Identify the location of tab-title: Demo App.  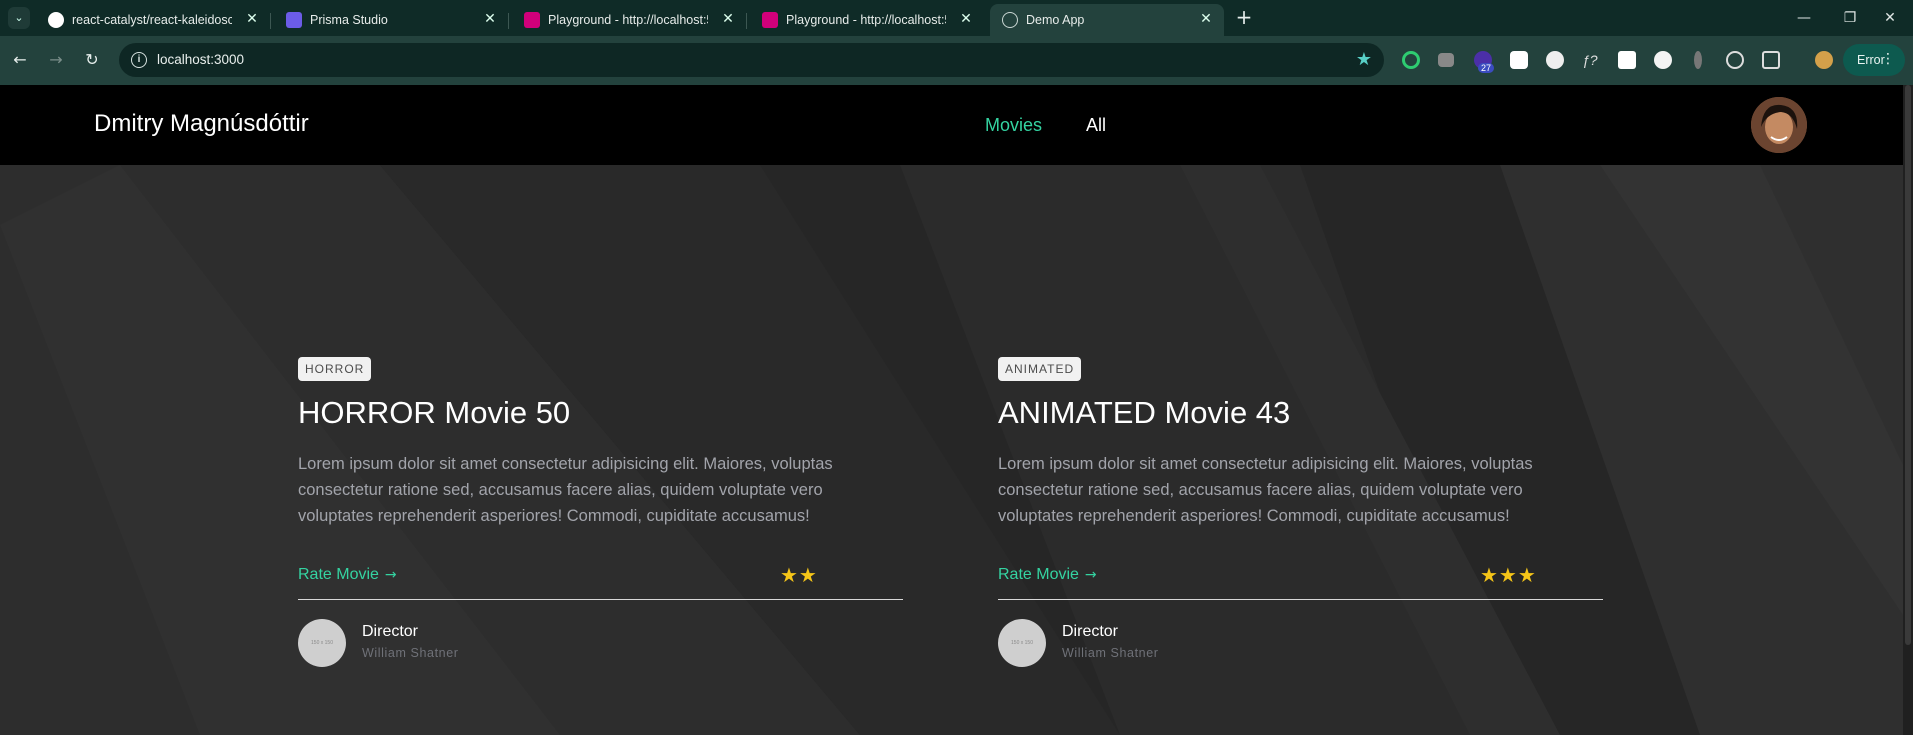
(1055, 20).